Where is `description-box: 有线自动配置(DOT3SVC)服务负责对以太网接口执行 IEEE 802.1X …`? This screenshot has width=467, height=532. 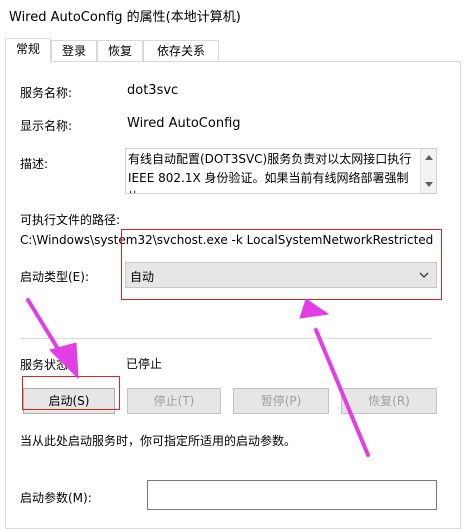 description-box: 有线自动配置(DOT3SVC)服务负责对以太网接口执行 IEEE 802.1X … is located at coordinates (281, 171).